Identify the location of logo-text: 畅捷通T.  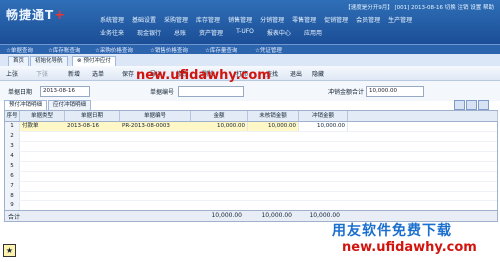
(30, 15).